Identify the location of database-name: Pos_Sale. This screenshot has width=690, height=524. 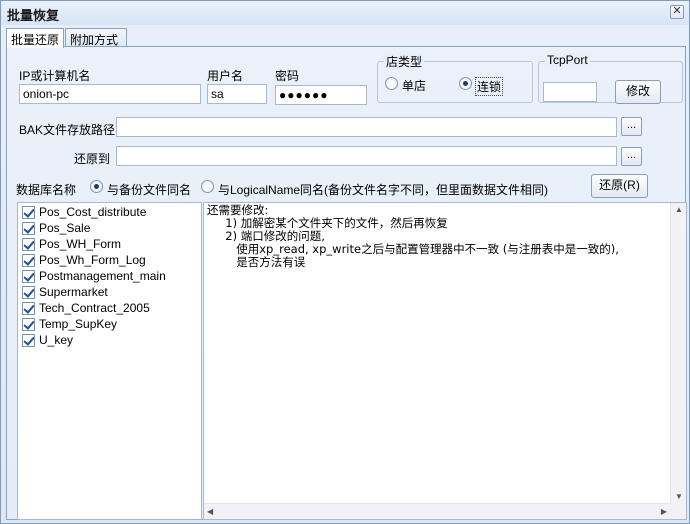
(65, 228).